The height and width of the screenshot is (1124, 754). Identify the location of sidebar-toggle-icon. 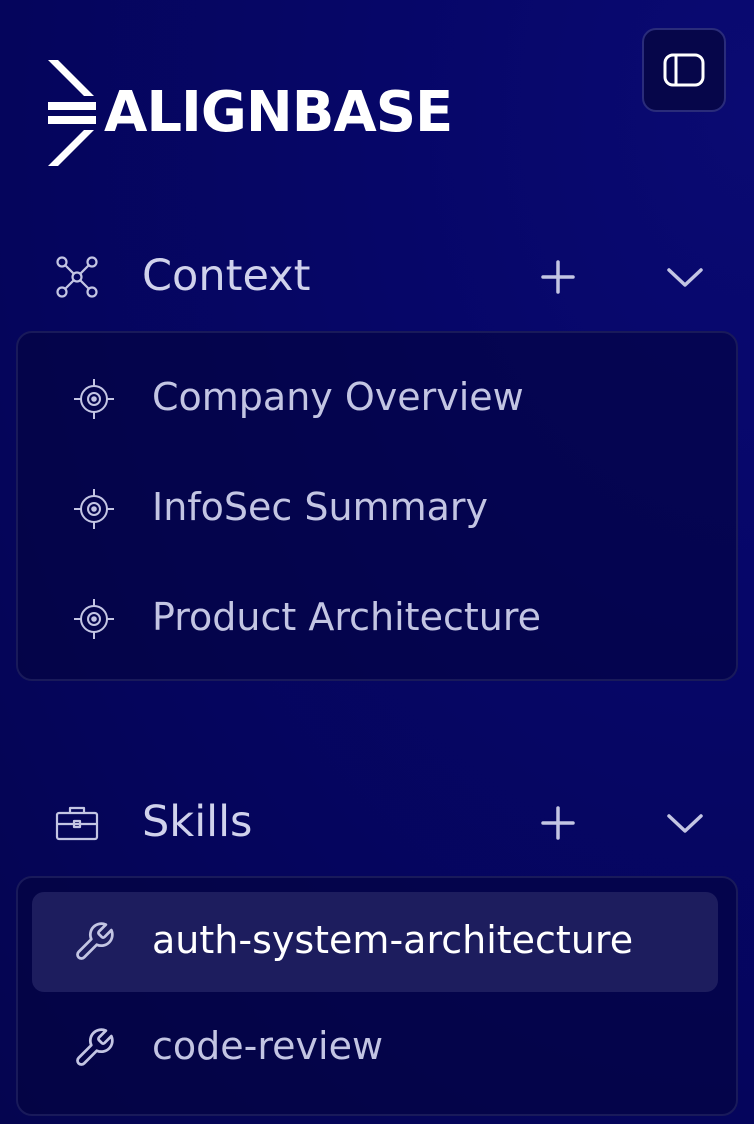
(684, 70).